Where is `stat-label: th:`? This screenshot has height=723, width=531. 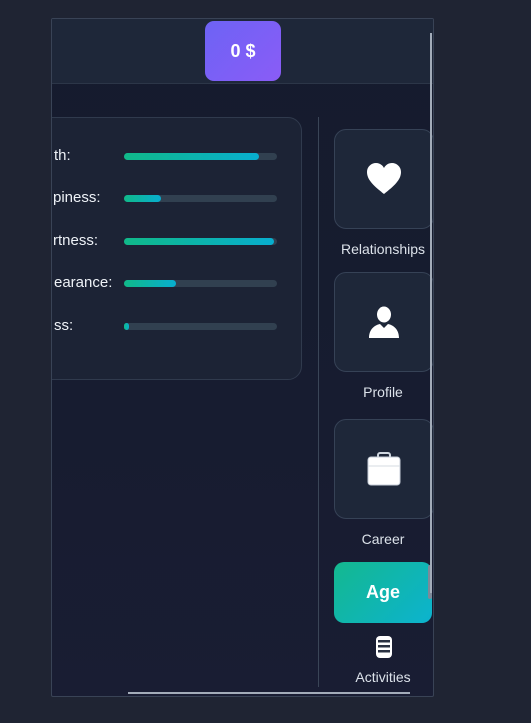
stat-label: th: is located at coordinates (62, 155).